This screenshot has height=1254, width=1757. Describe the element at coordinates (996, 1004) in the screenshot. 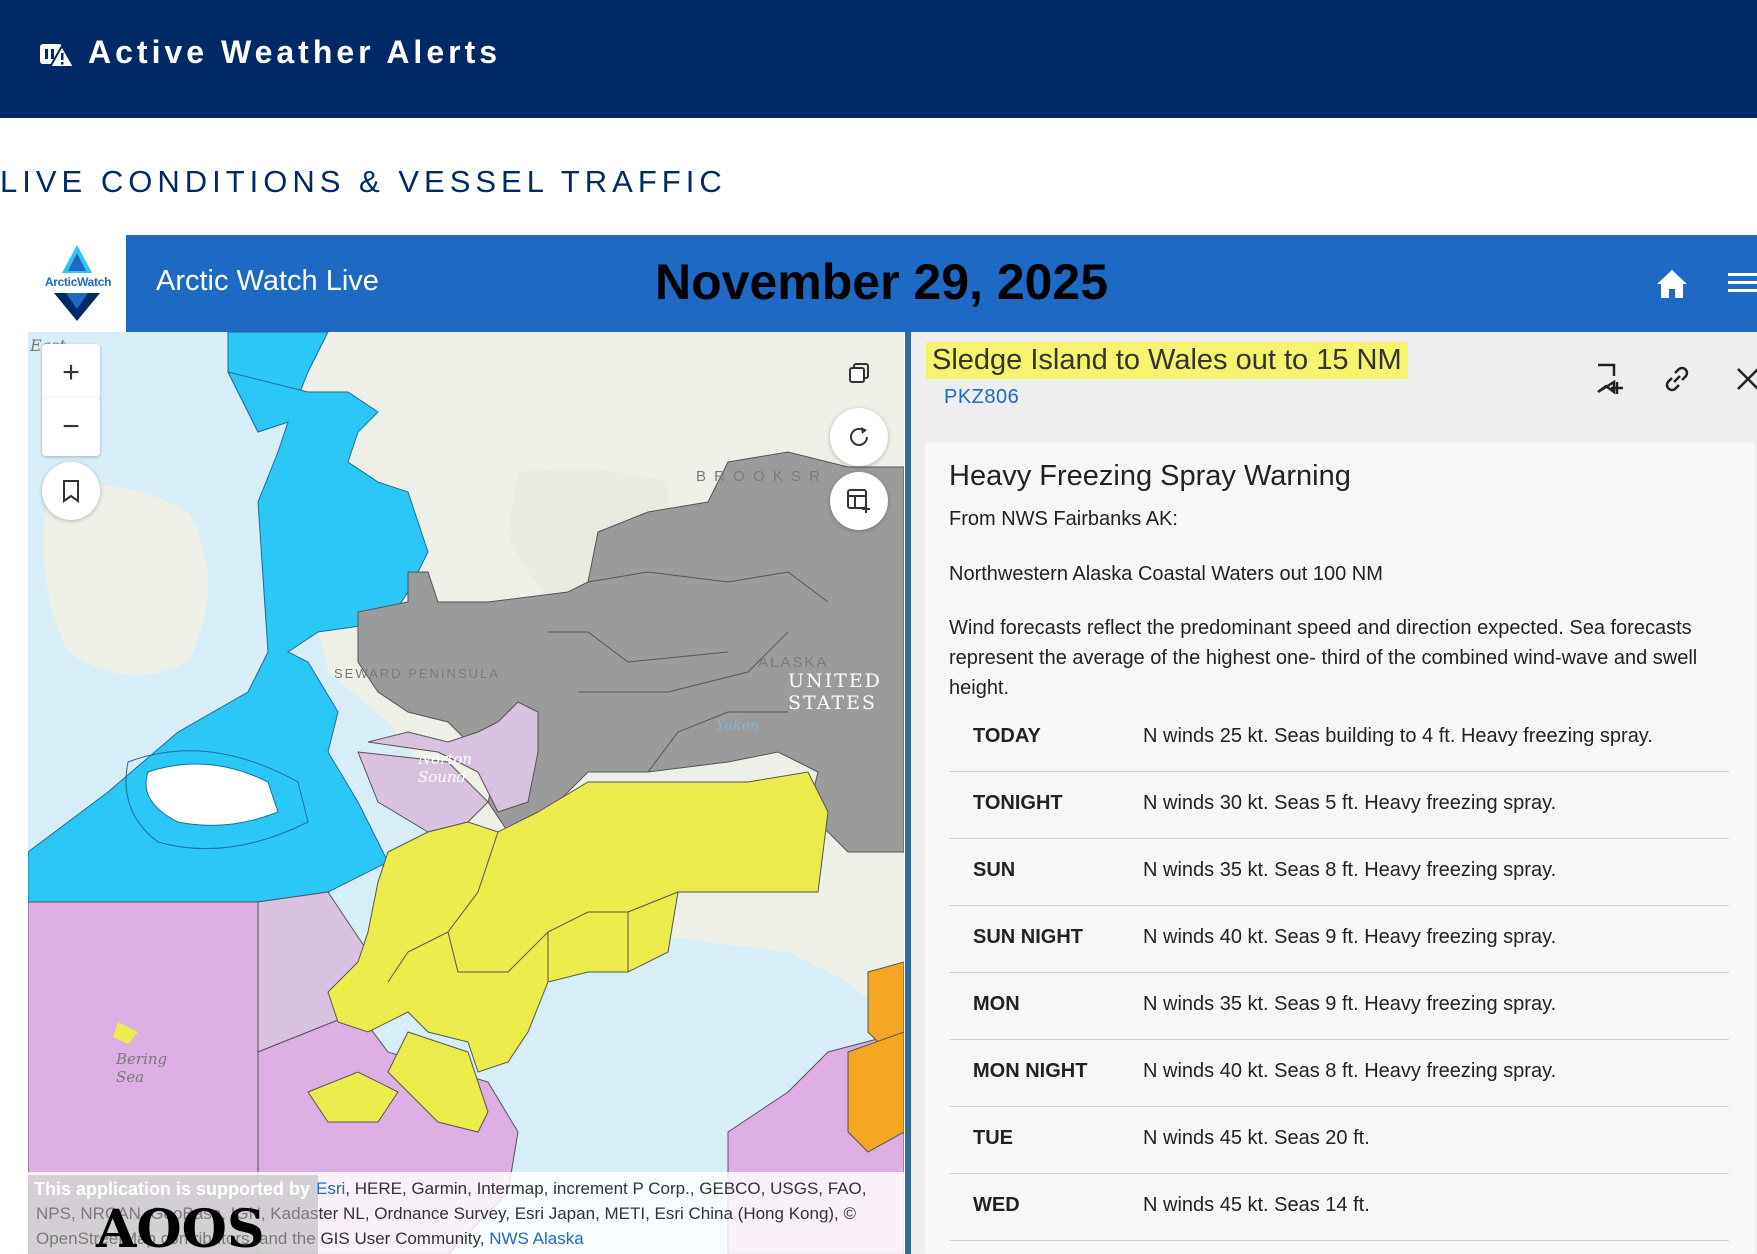

I see `forecast-day: MON` at that location.